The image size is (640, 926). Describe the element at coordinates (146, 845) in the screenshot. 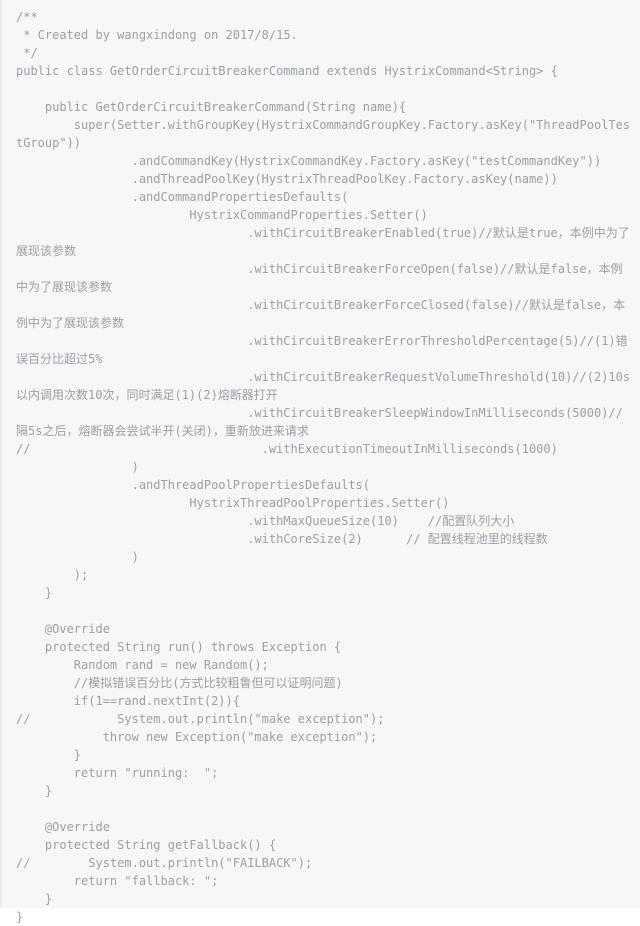

I see `code-line: protected String getFallback() {` at that location.